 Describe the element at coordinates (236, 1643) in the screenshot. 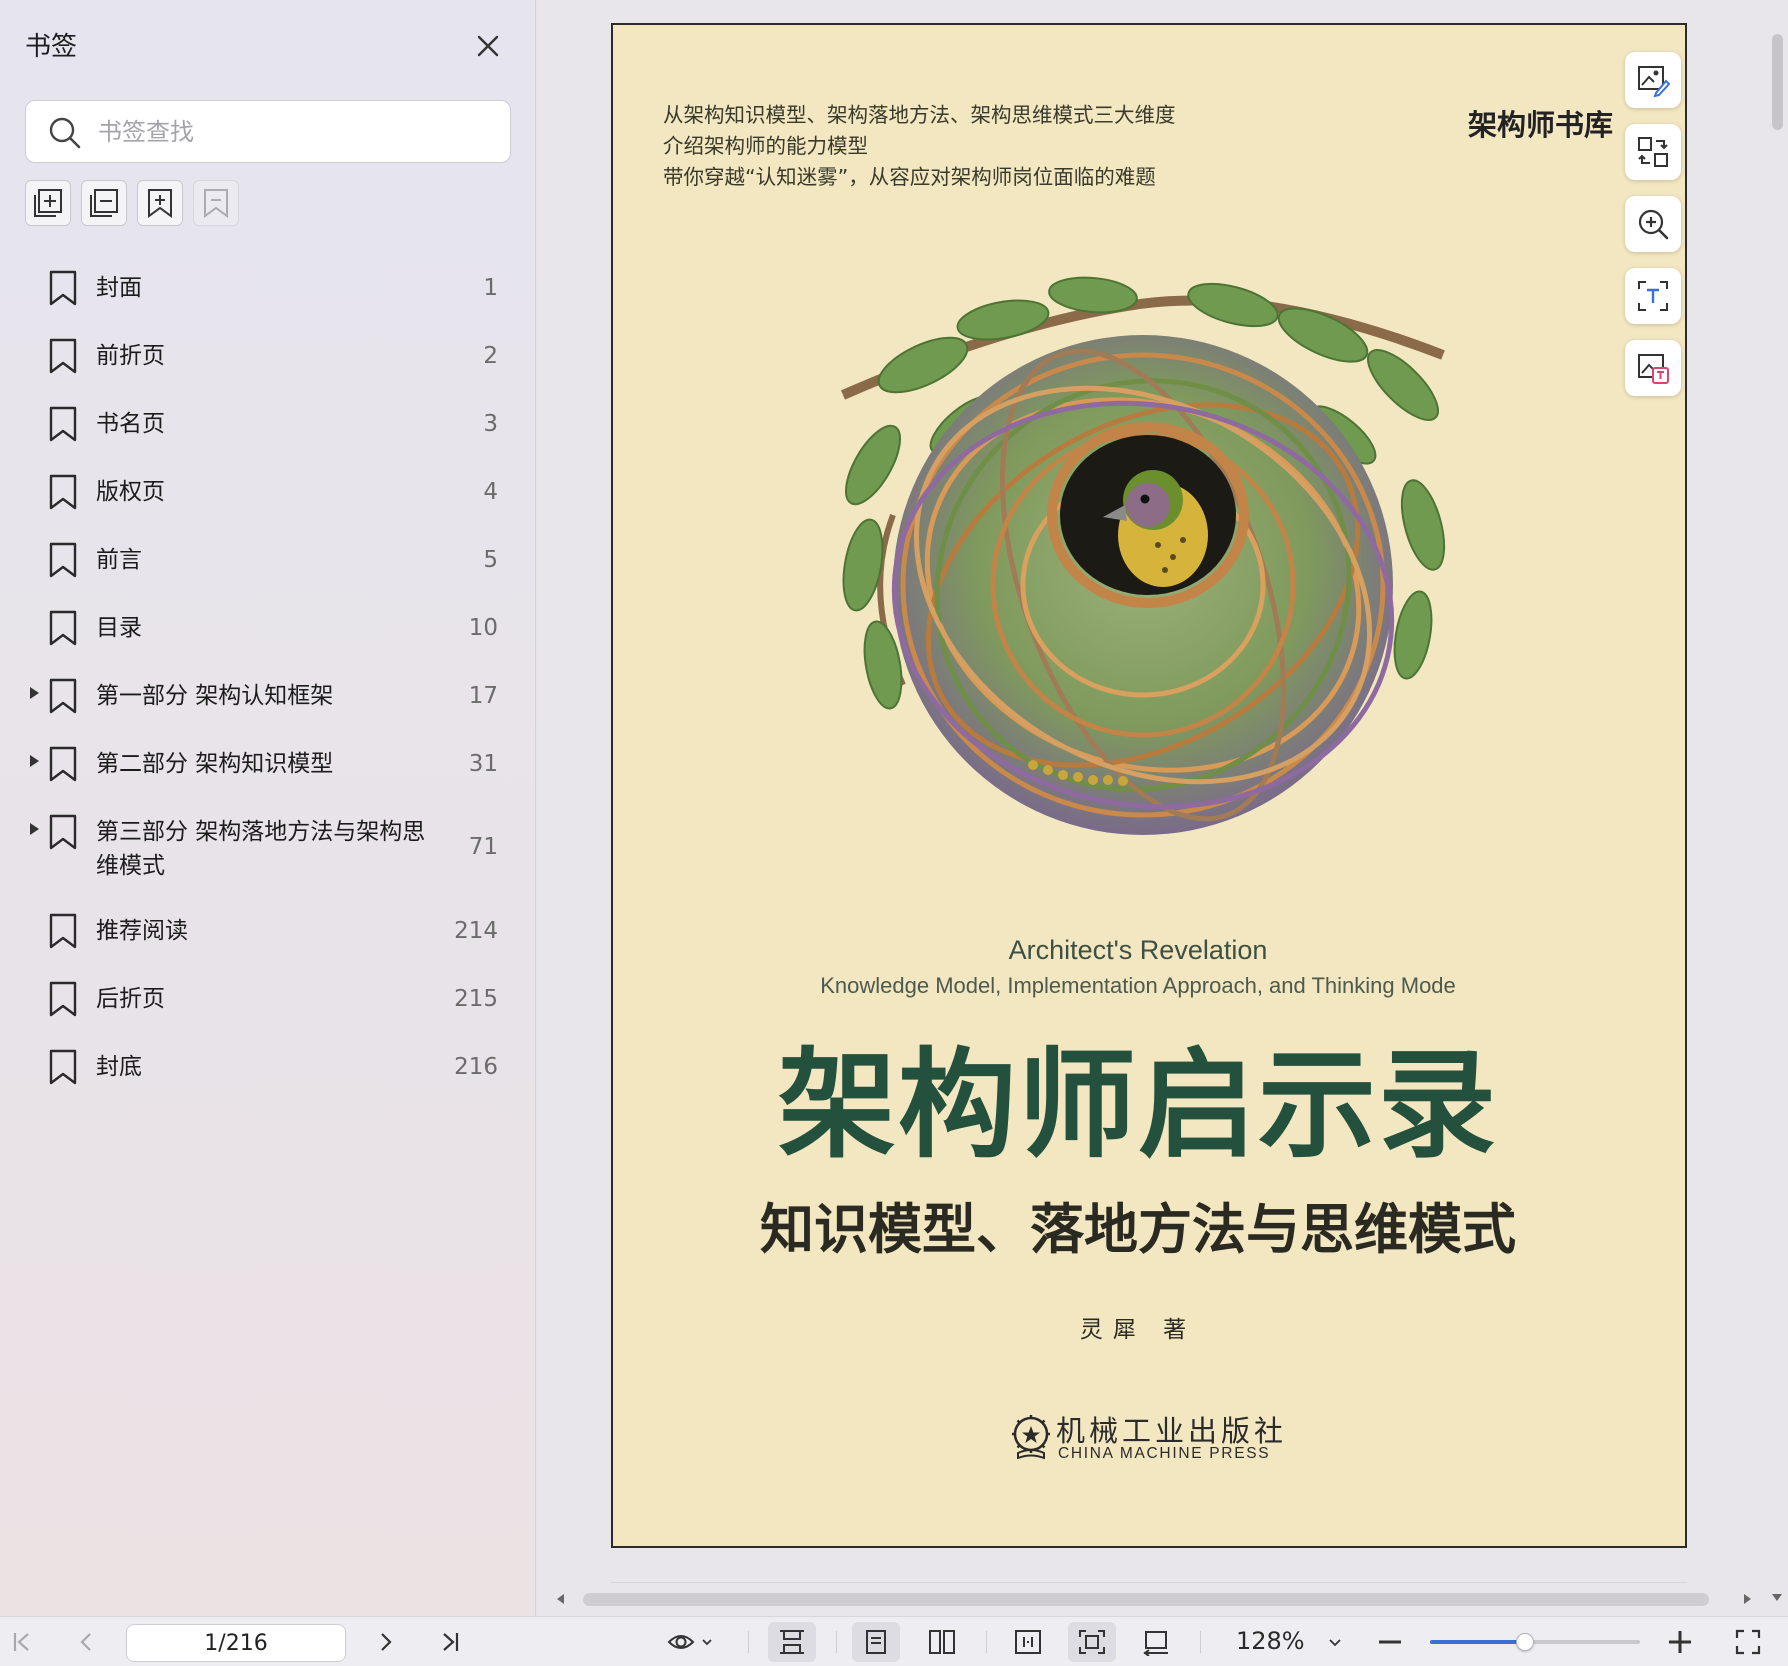

I see `page-number-input` at that location.